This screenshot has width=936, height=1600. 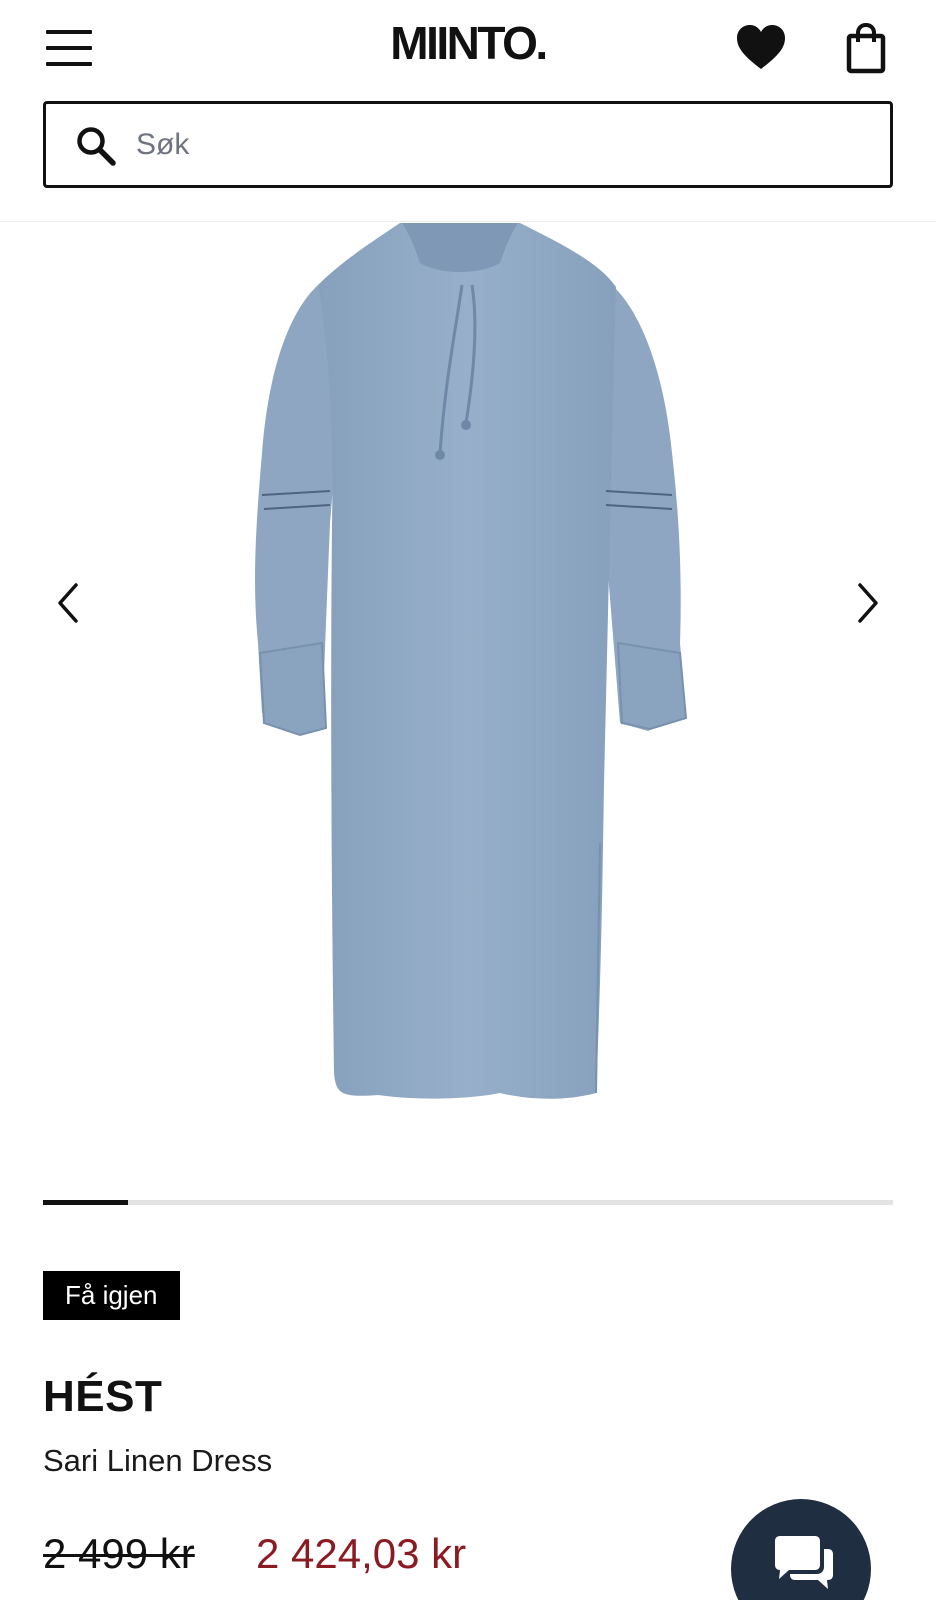 What do you see at coordinates (761, 48) in the screenshot?
I see `heart-icon` at bounding box center [761, 48].